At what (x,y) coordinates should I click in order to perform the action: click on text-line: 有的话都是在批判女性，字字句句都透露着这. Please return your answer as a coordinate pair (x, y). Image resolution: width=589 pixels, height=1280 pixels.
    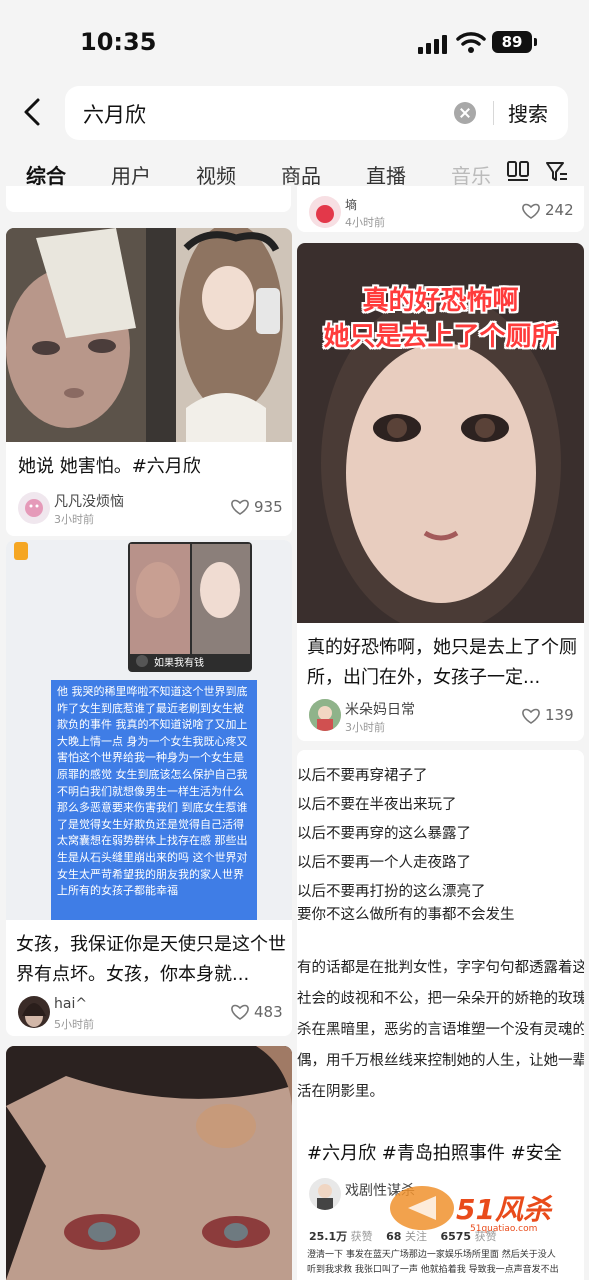
    Looking at the image, I should click on (440, 968).